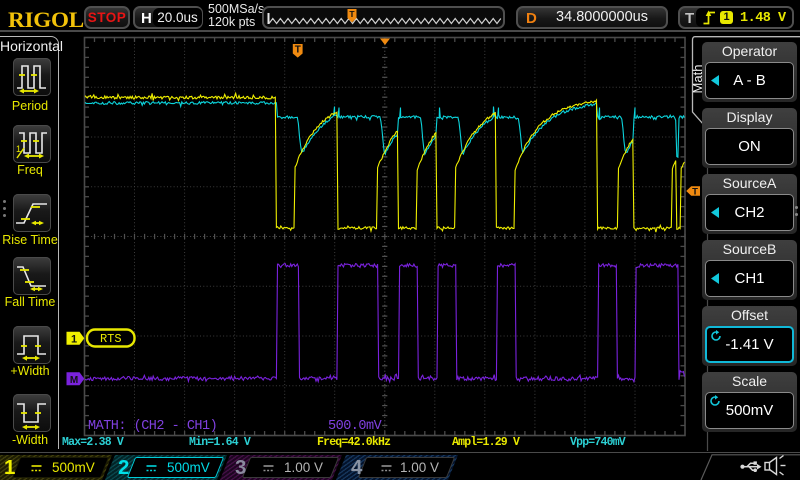 The height and width of the screenshot is (480, 800). Describe the element at coordinates (111, 339) in the screenshot. I see `svg-text: RTS` at that location.